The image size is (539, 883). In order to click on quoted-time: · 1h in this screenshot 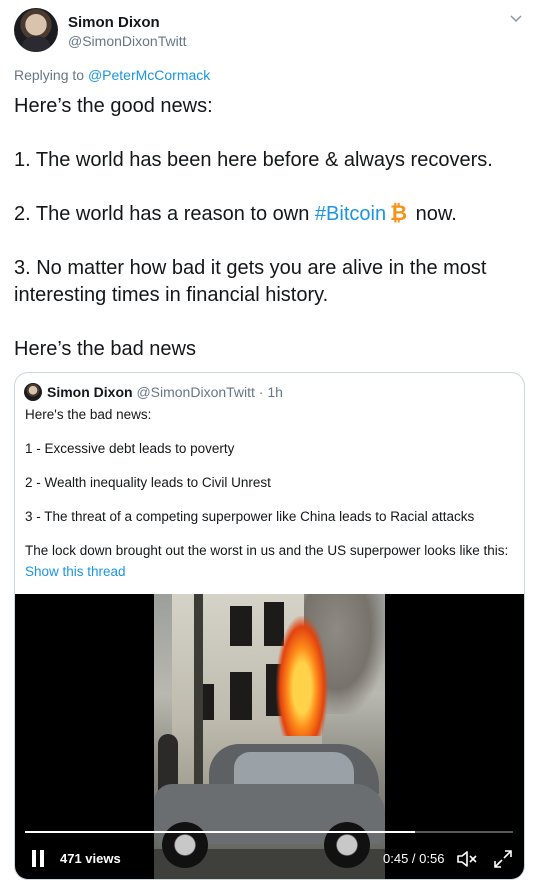, I will do `click(268, 392)`.